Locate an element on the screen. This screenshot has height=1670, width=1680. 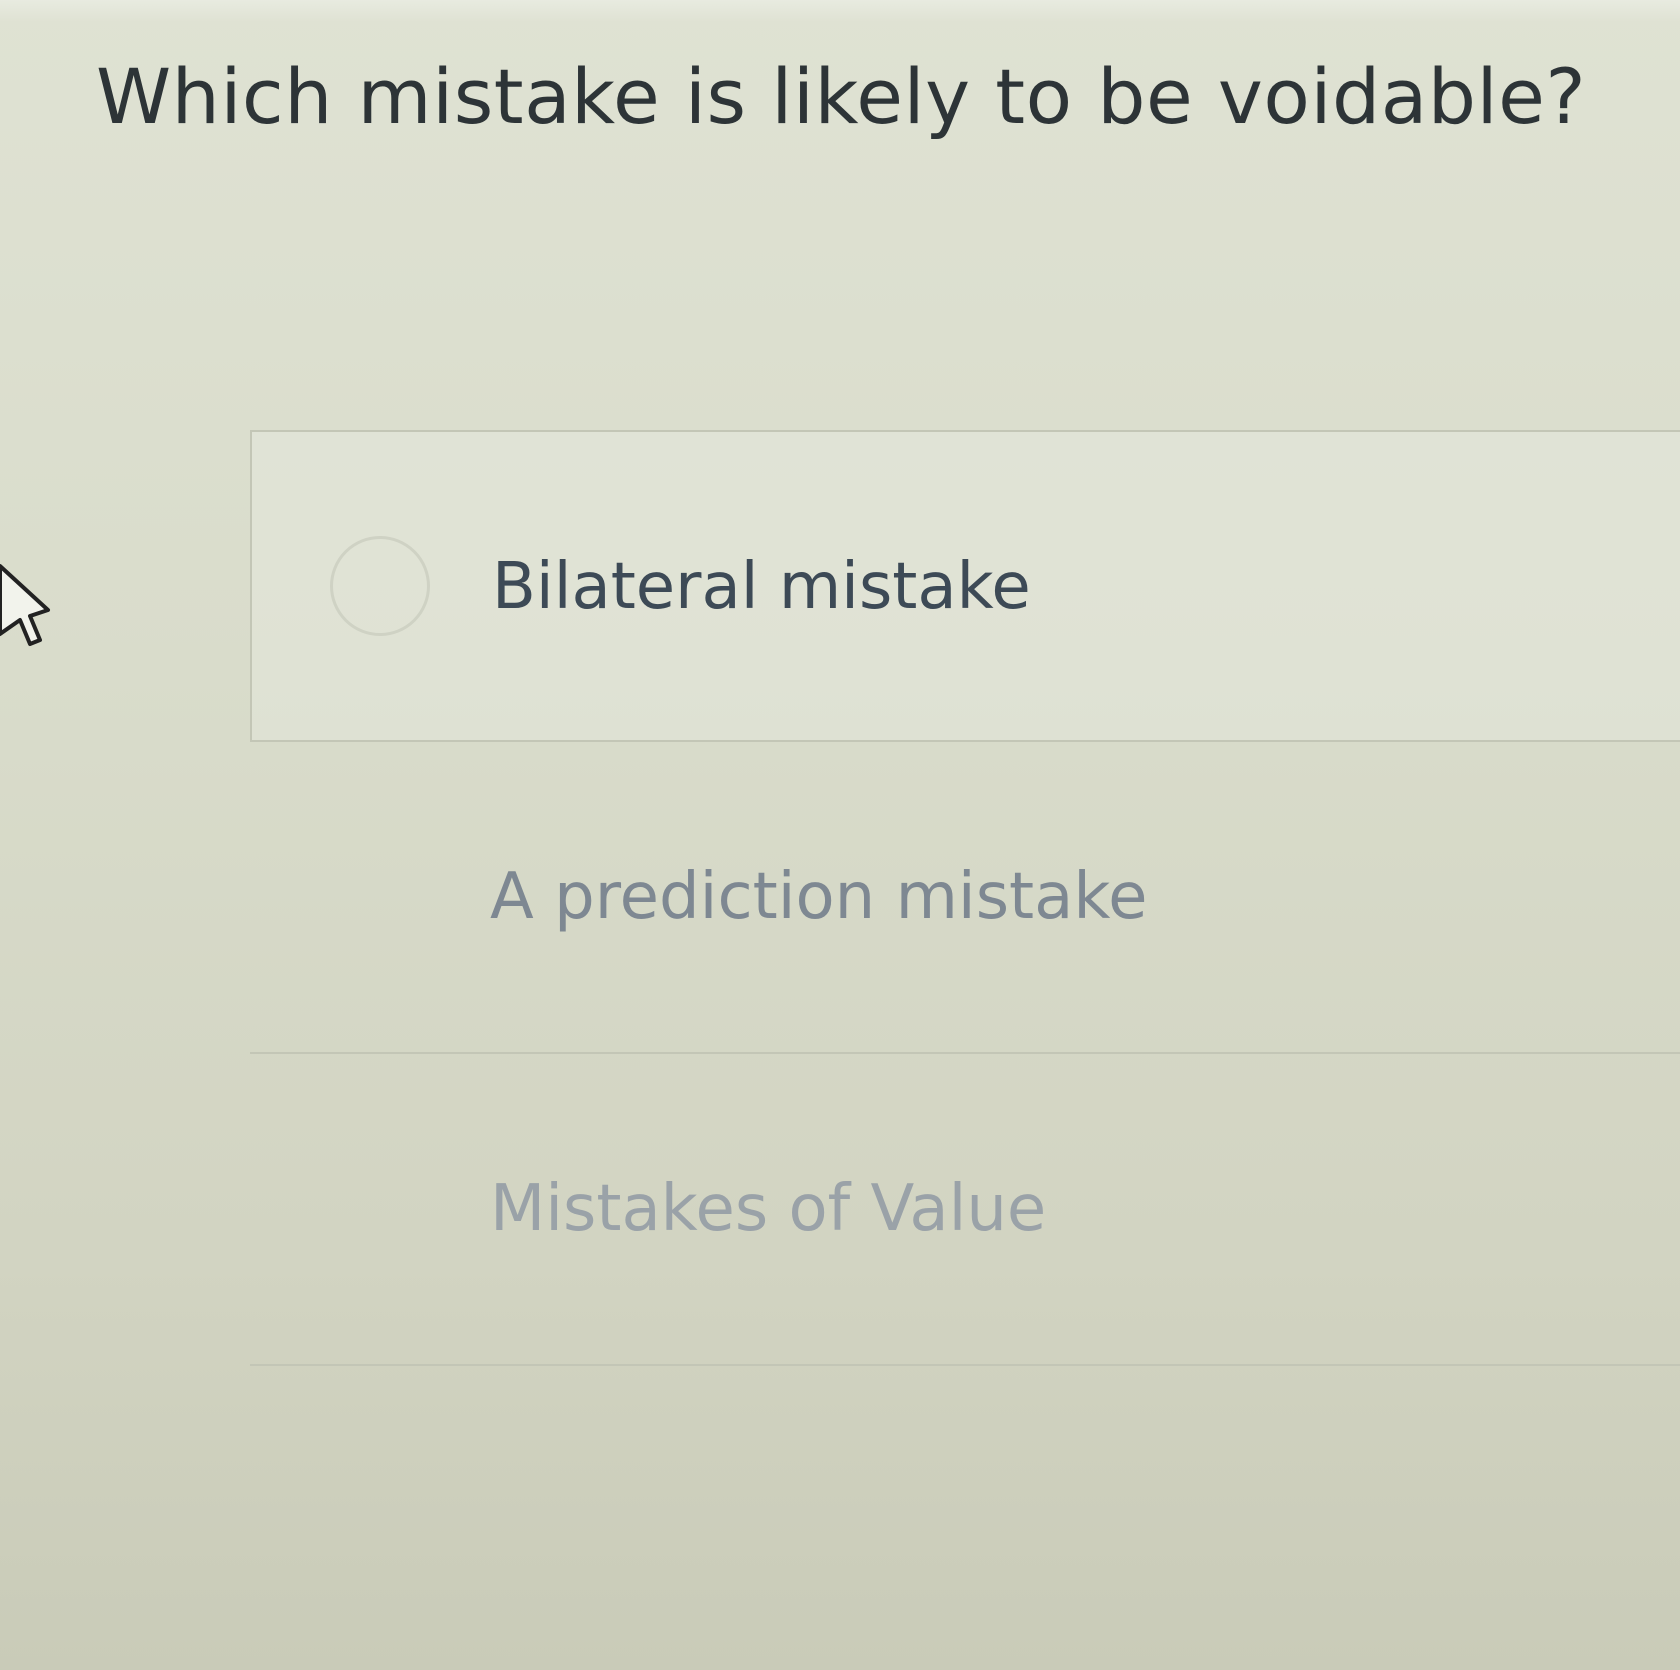
screen-top-edge is located at coordinates (840, 11).